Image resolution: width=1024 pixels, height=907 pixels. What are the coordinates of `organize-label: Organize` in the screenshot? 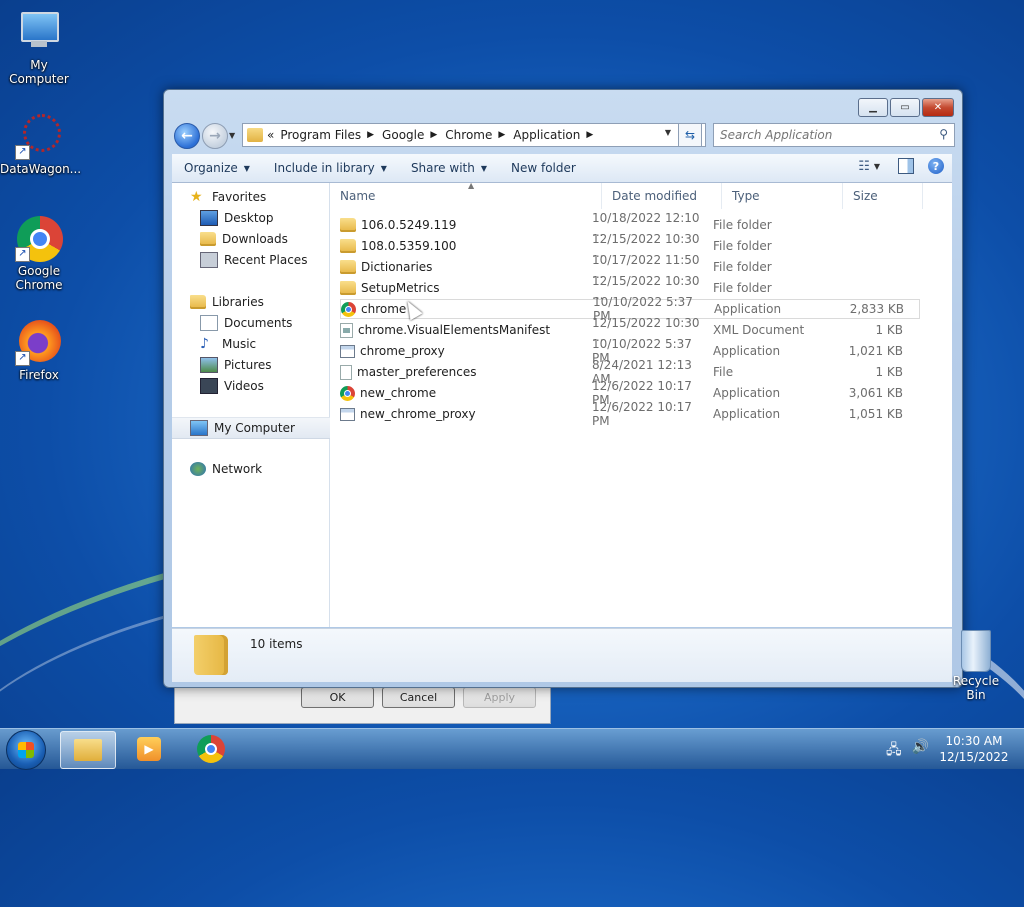 It's located at (211, 168).